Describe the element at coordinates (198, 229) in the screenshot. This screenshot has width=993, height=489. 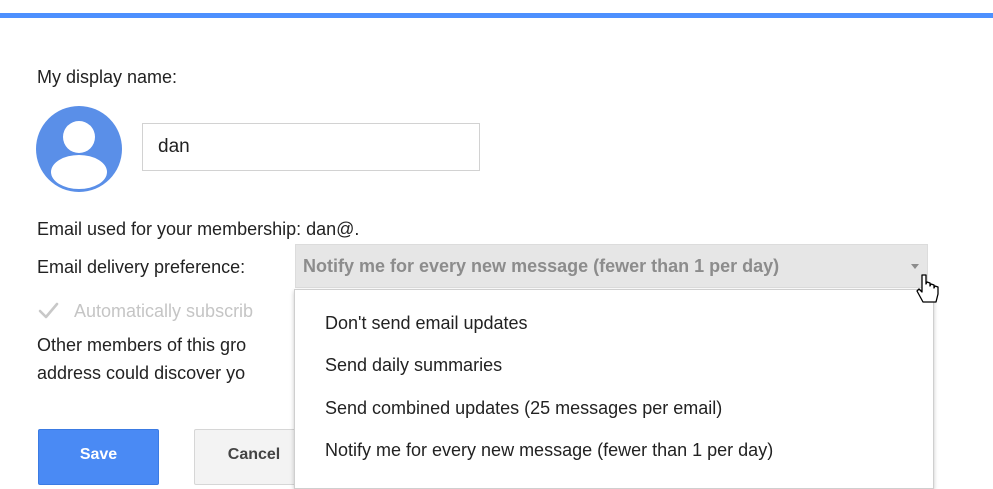
I see `membership-email-text: Email used for your membership: dan@.` at that location.